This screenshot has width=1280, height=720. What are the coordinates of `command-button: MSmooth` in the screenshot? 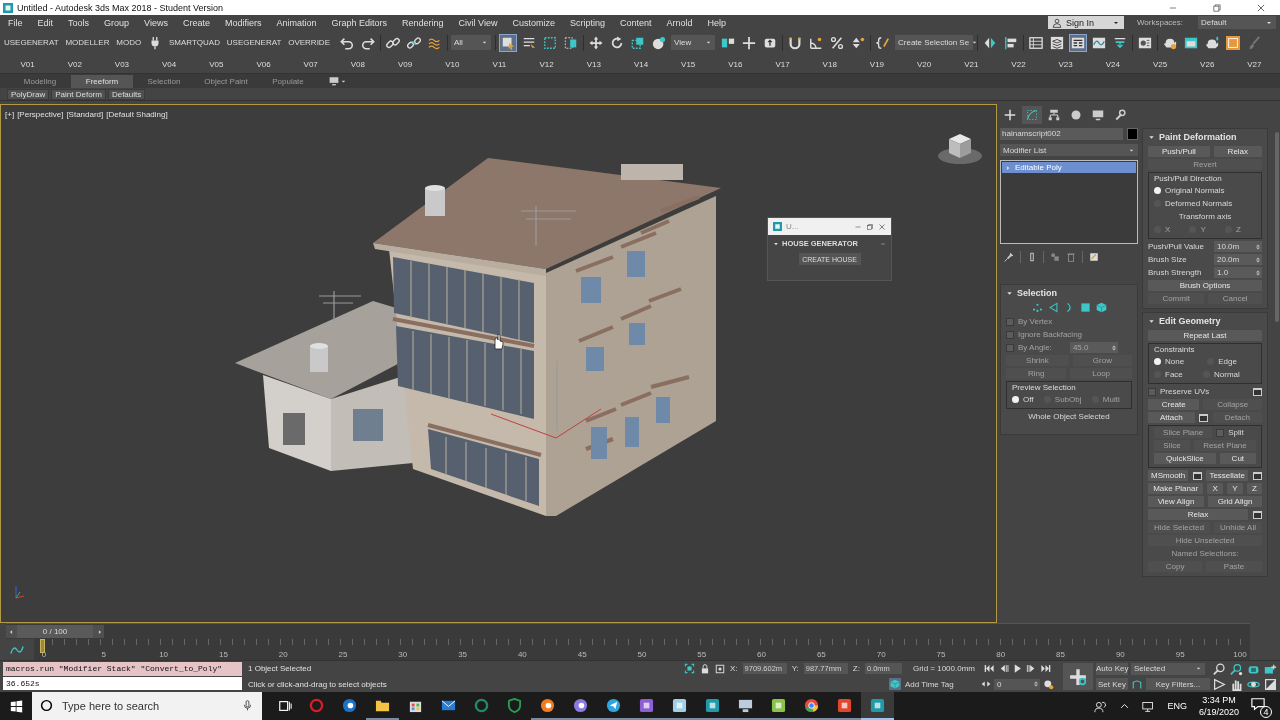 It's located at (1168, 475).